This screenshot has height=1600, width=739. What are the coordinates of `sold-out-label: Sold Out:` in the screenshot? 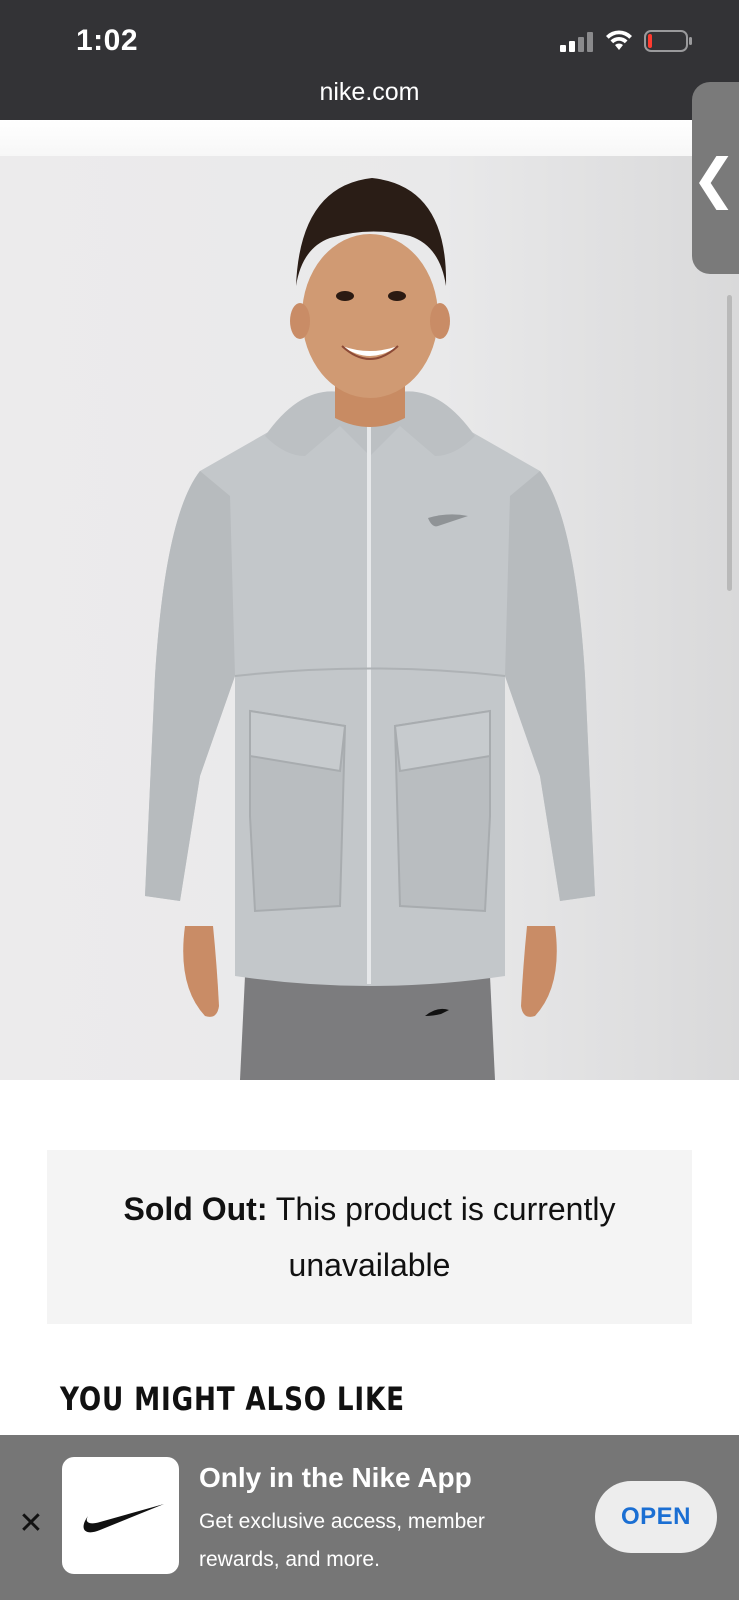 It's located at (195, 1209).